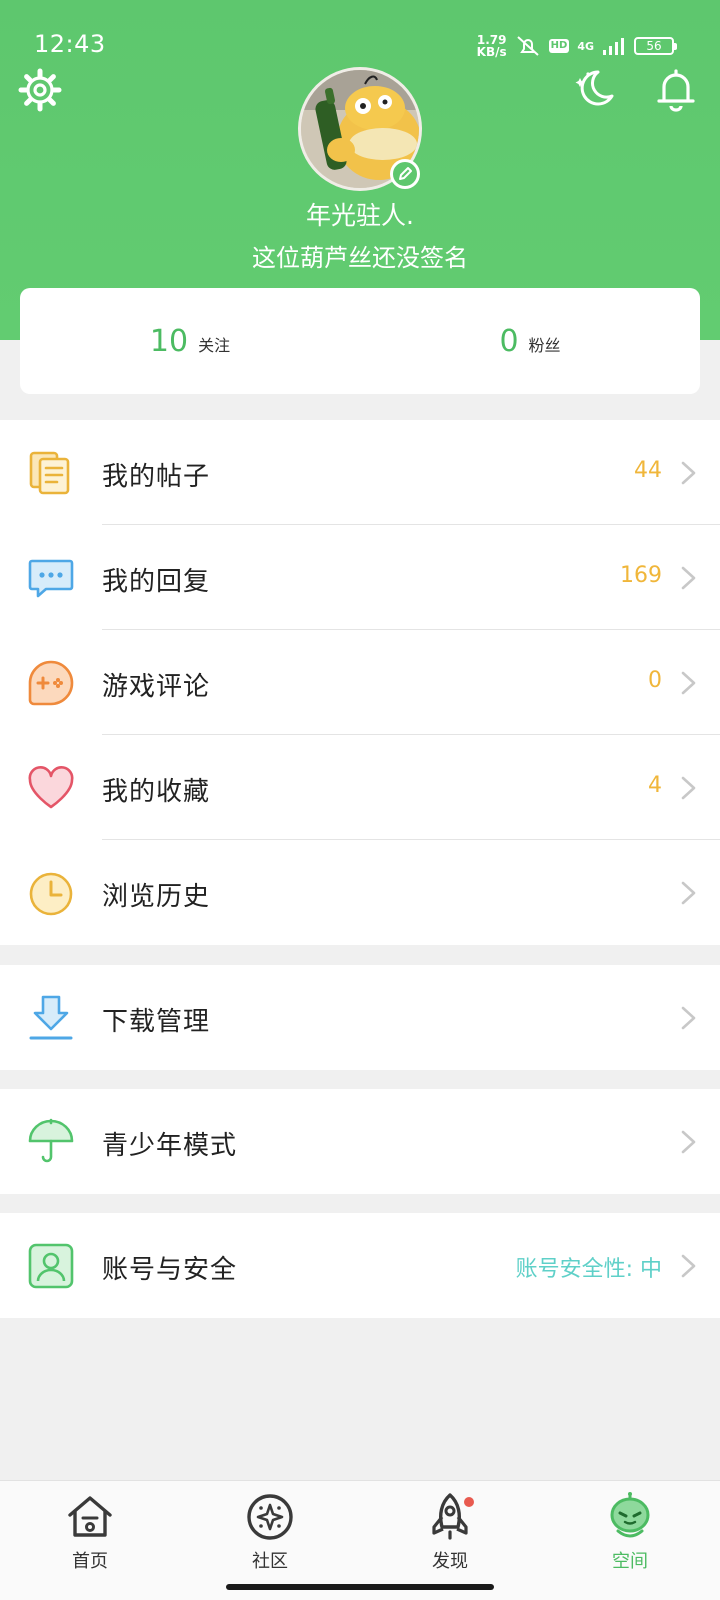  I want to click on moon-stars-icon, so click(594, 88).